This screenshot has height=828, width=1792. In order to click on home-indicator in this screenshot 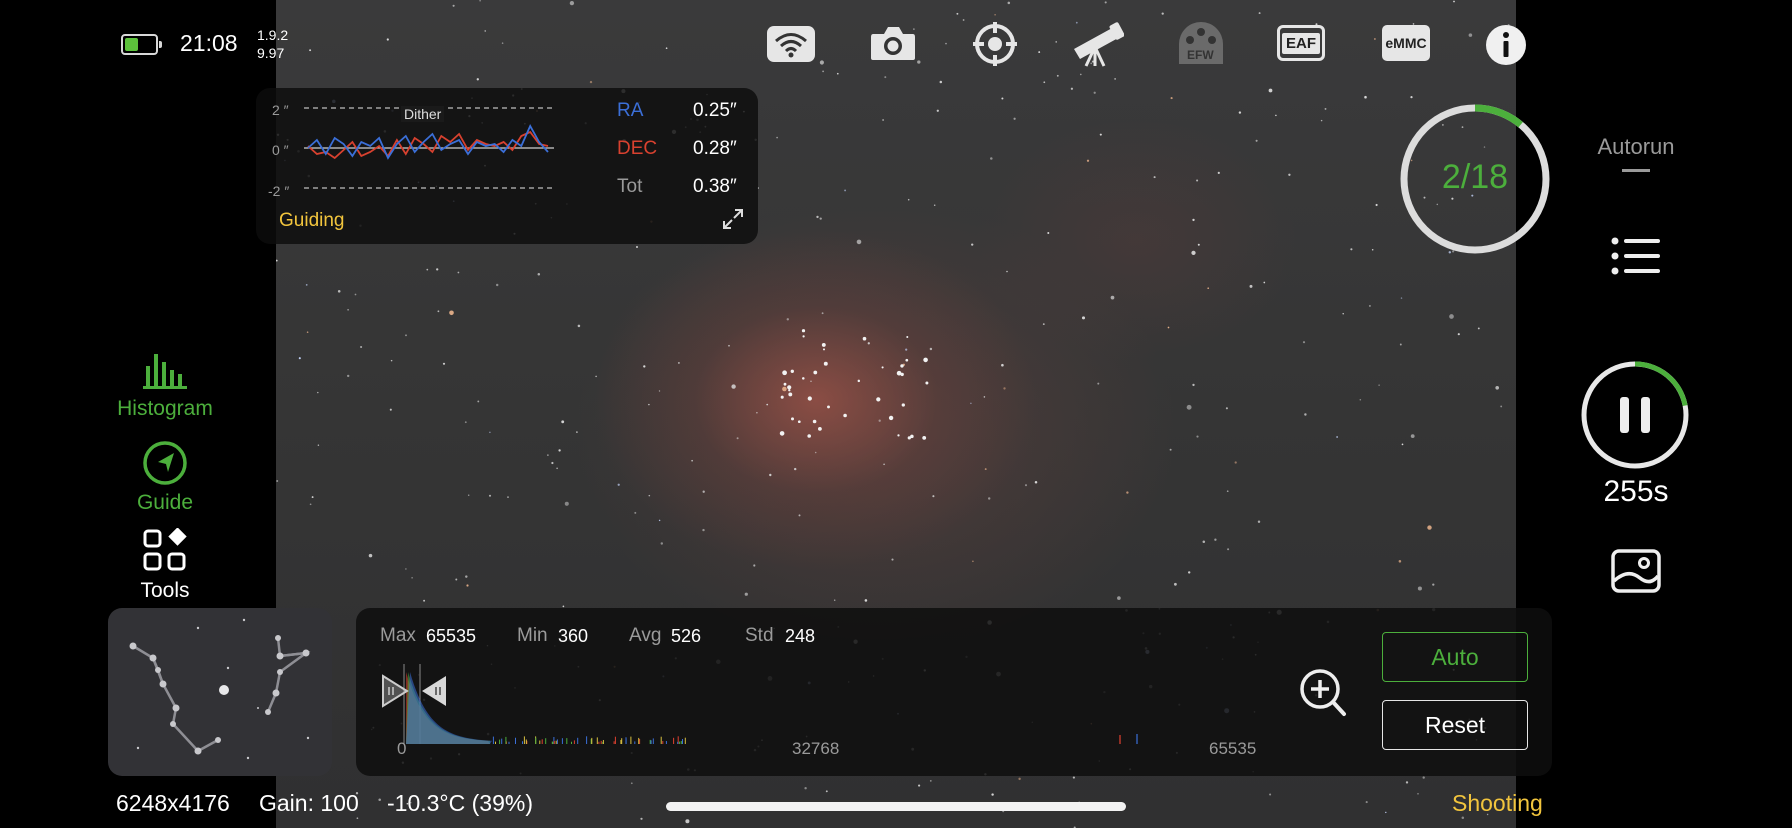, I will do `click(896, 806)`.